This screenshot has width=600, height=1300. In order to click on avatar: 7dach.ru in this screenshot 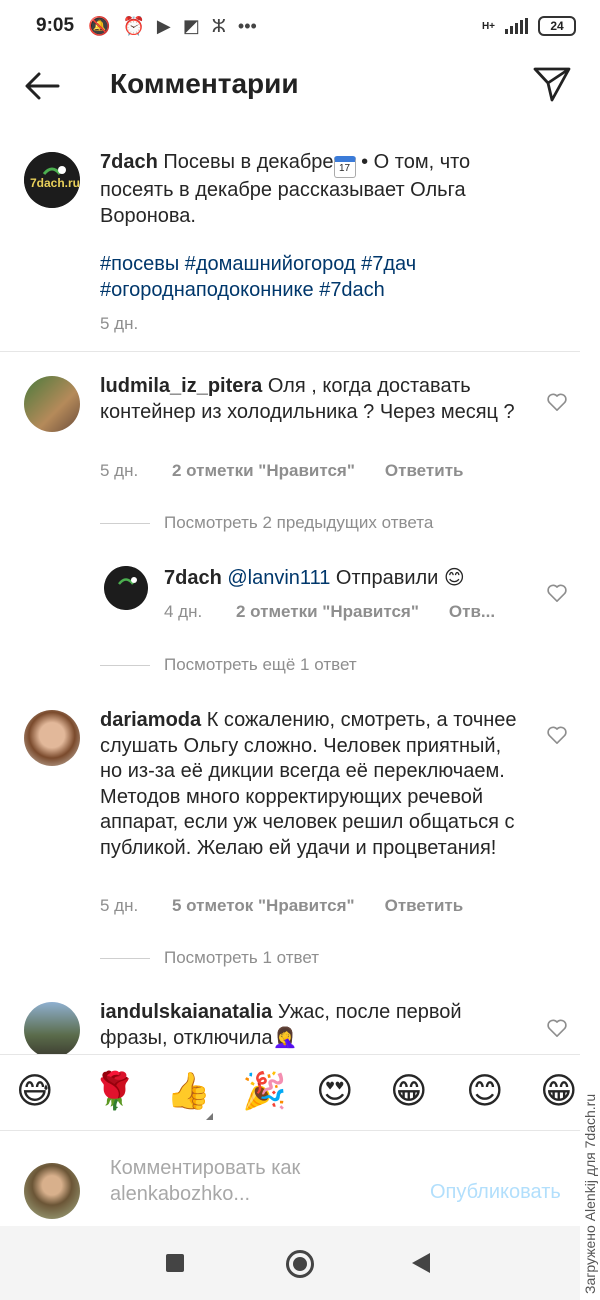, I will do `click(52, 180)`.